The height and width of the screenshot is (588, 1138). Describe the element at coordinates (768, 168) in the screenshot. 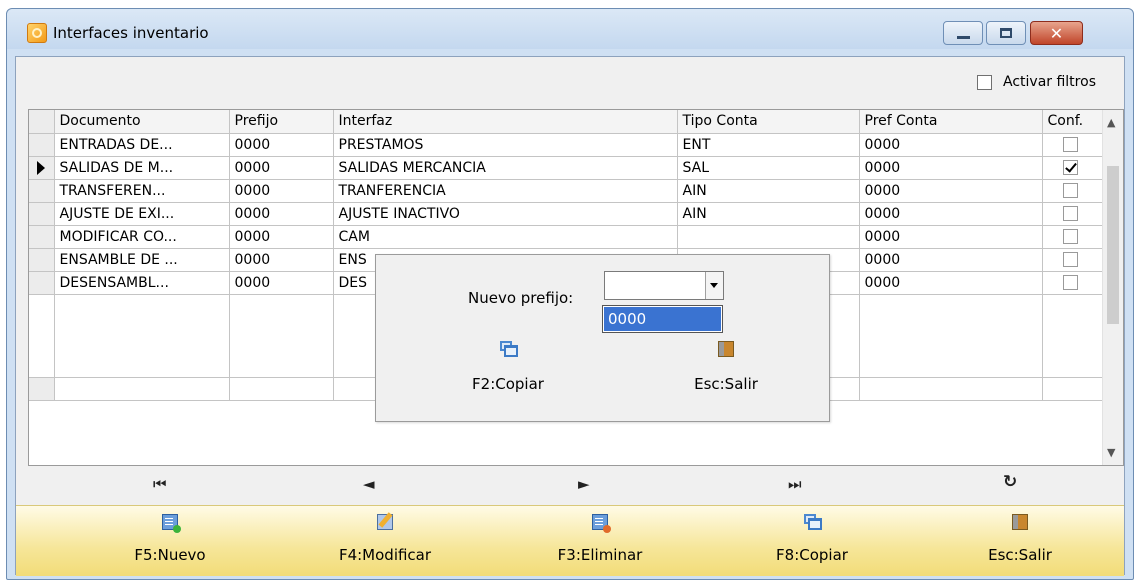

I see `cell-tipo-conta: SAL` at that location.